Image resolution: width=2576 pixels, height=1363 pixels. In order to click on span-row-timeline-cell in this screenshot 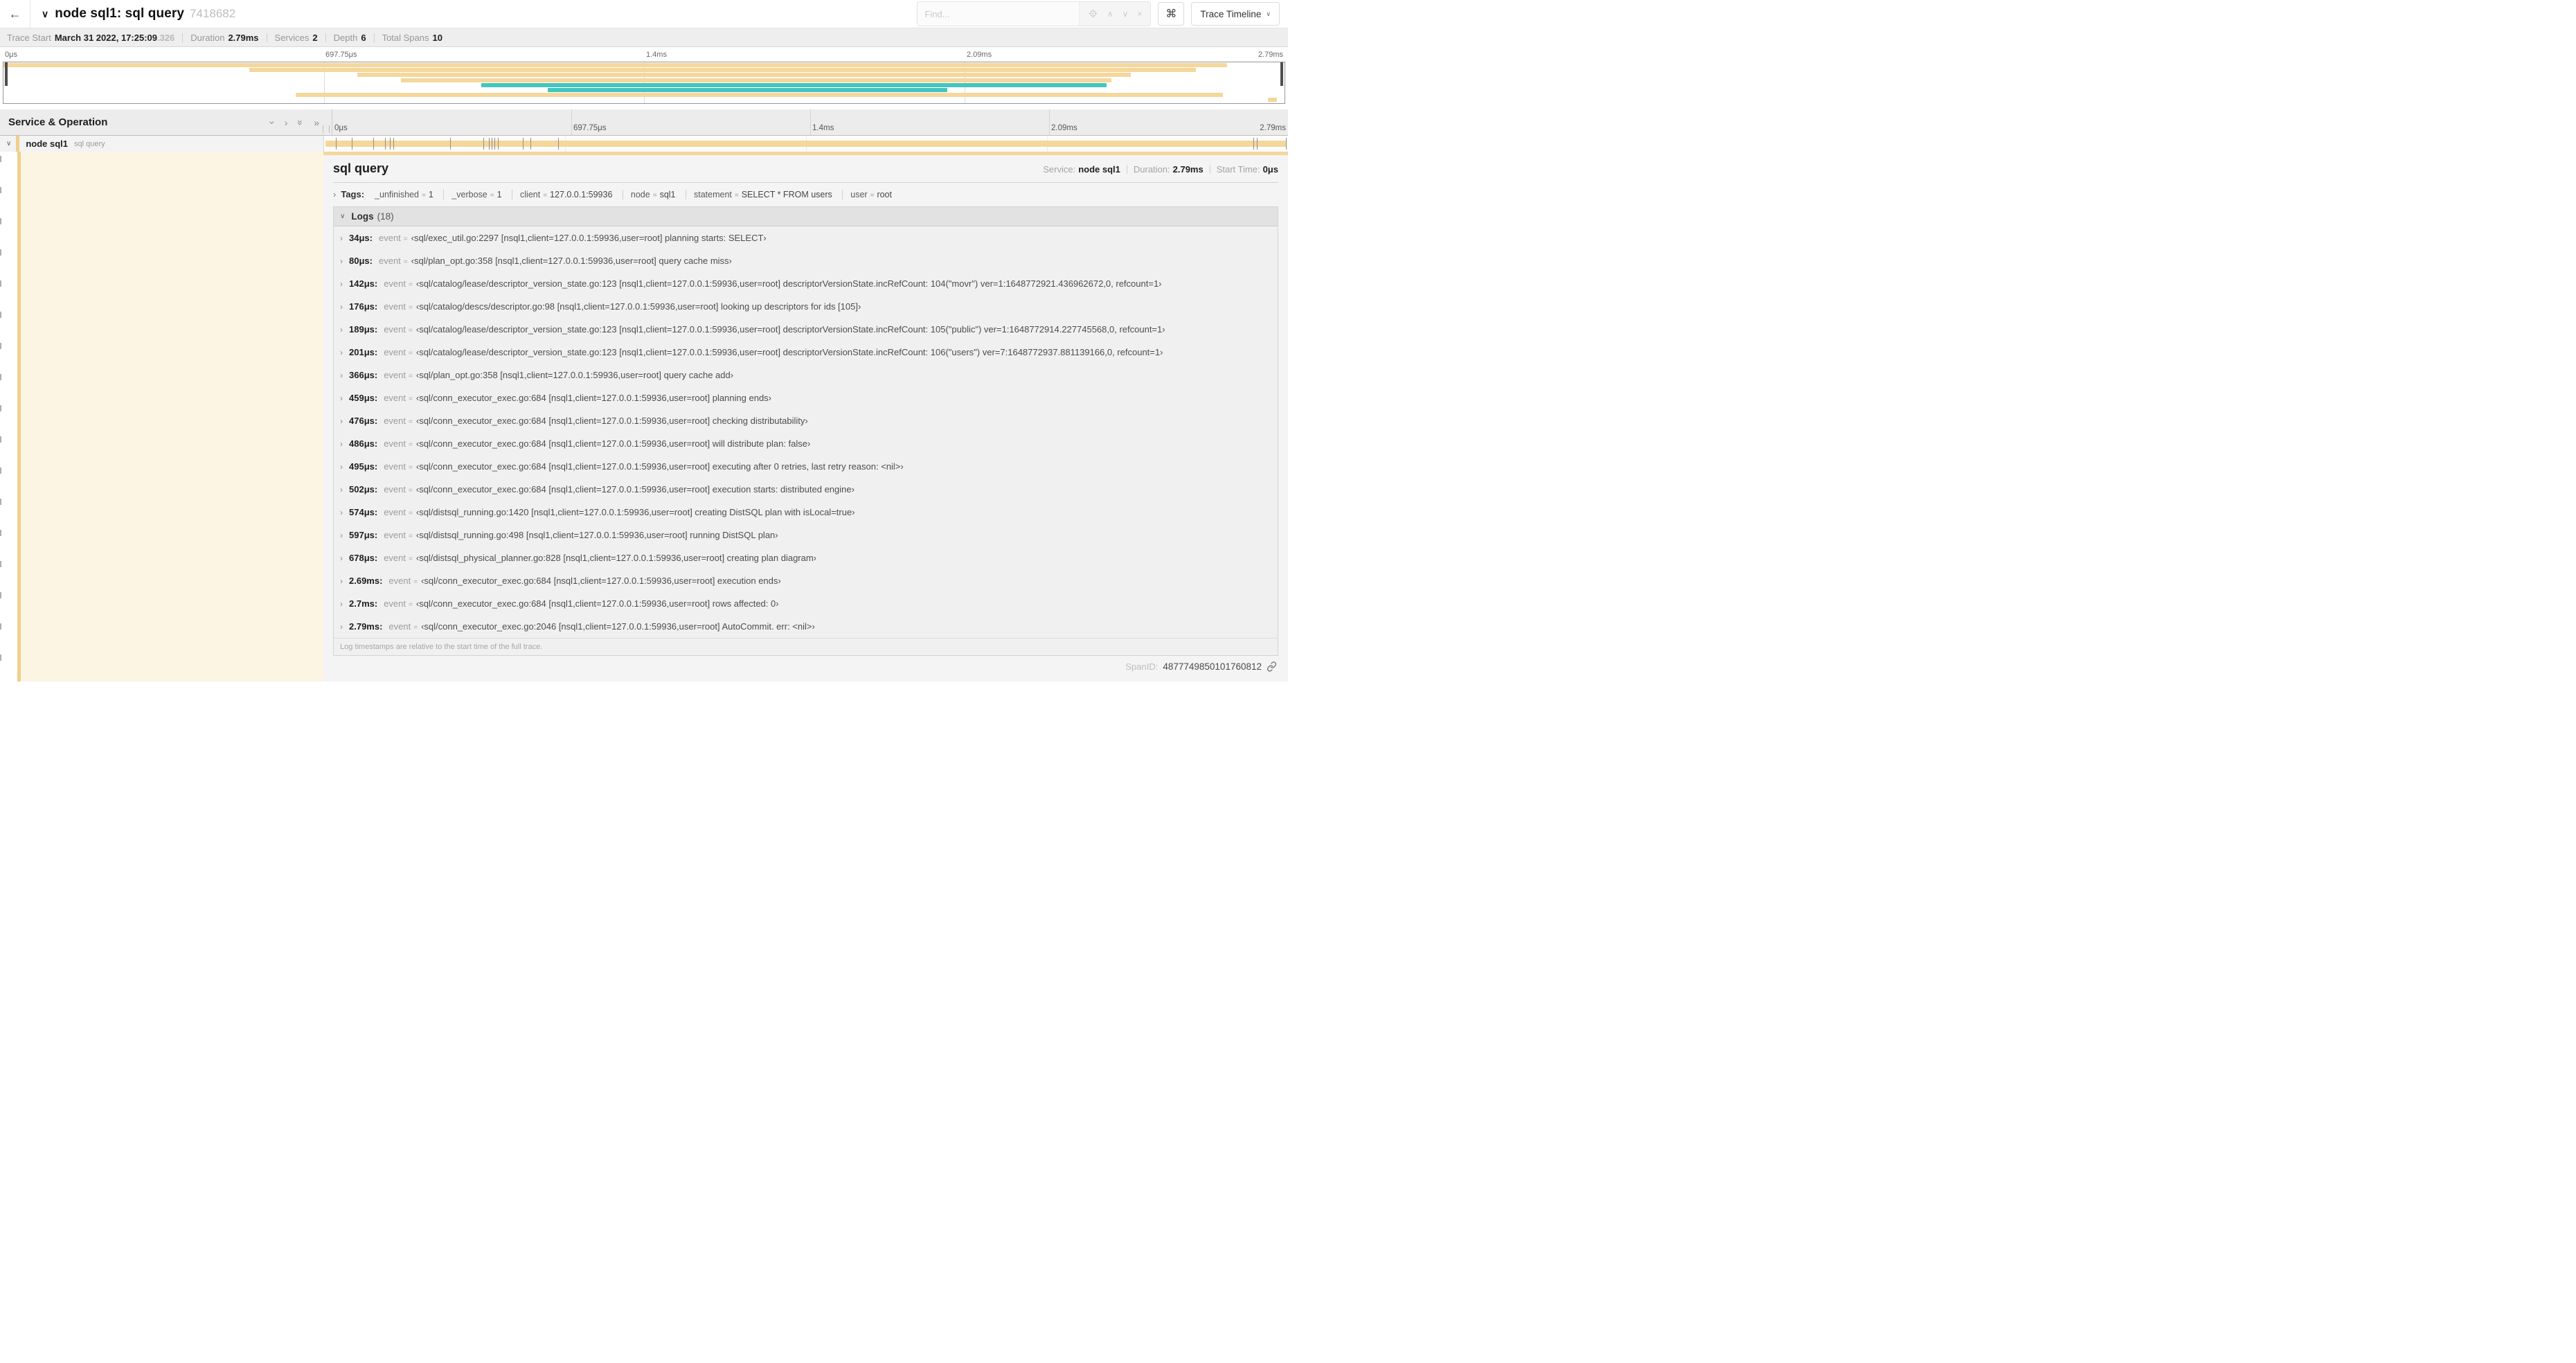, I will do `click(806, 144)`.